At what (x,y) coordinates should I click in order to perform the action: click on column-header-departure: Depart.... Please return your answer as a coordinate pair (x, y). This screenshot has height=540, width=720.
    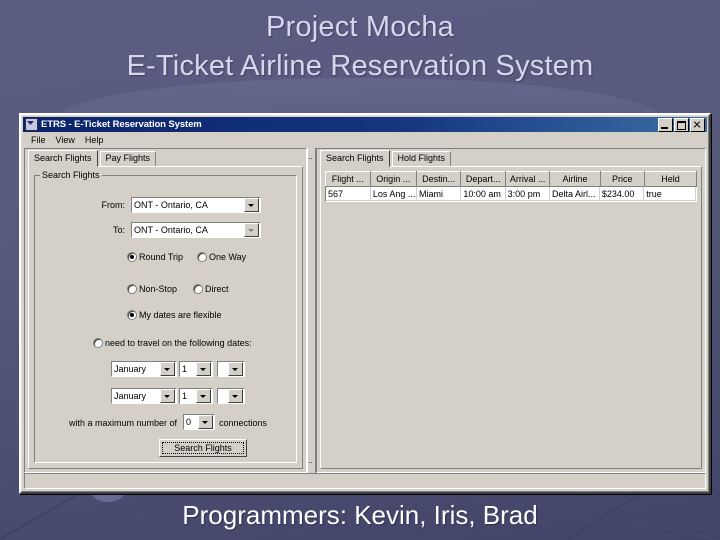
    Looking at the image, I should click on (483, 179).